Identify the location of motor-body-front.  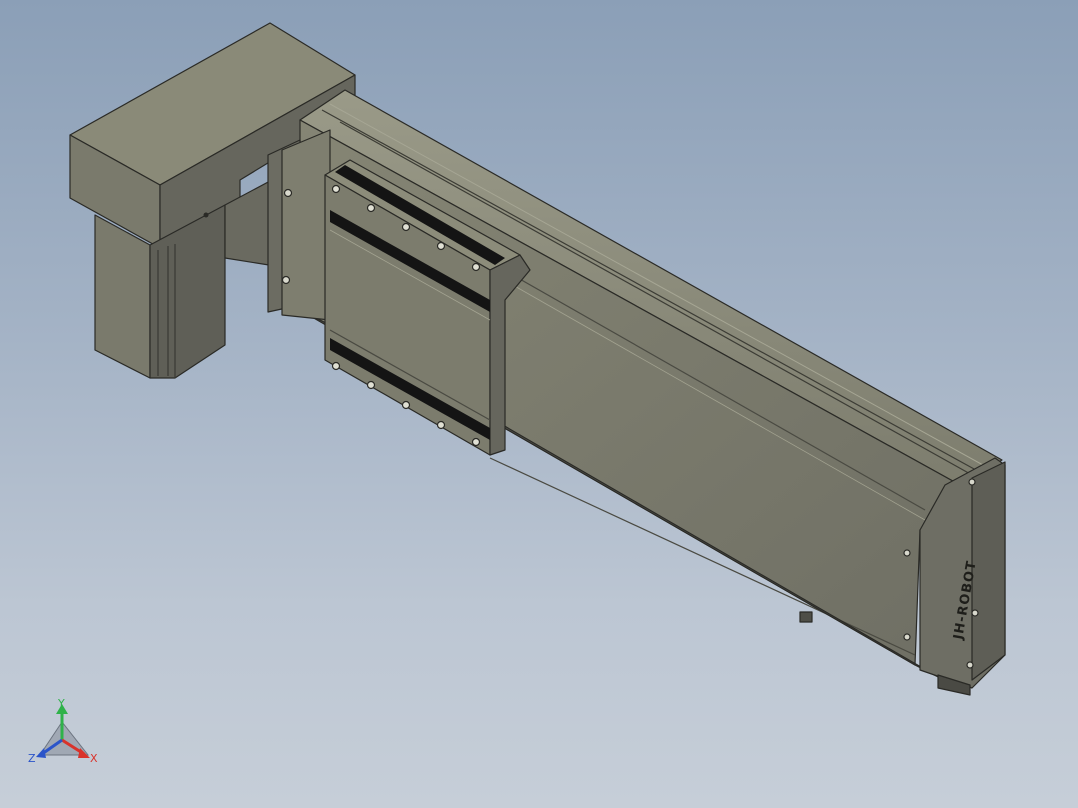
(122, 296).